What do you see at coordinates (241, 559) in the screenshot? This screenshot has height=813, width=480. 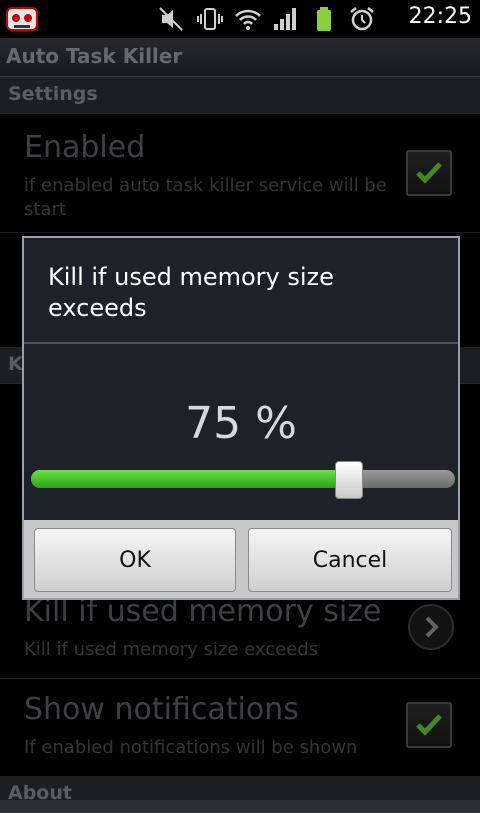 I see `dialog-button-bar: OK Cancel` at bounding box center [241, 559].